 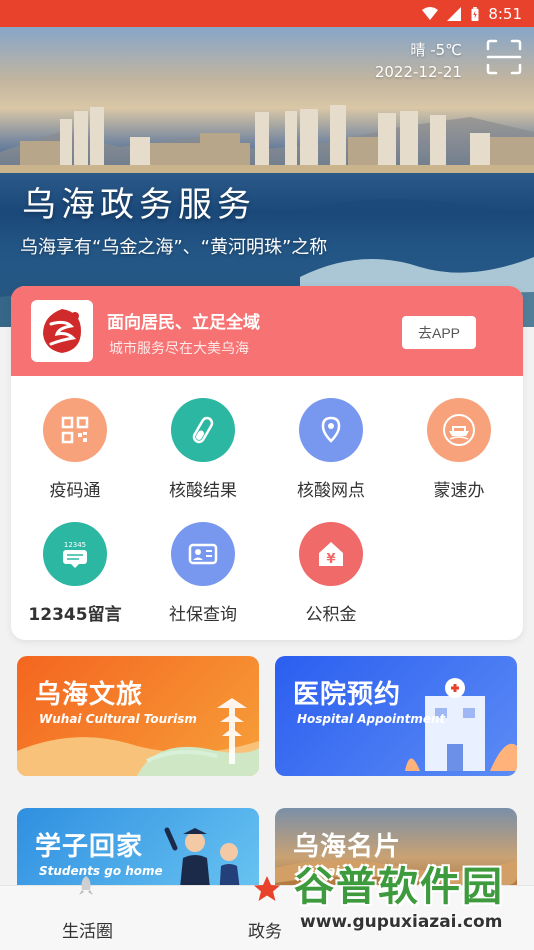 I want to click on banner-subtitle: Hospital Appointment, so click(x=371, y=719).